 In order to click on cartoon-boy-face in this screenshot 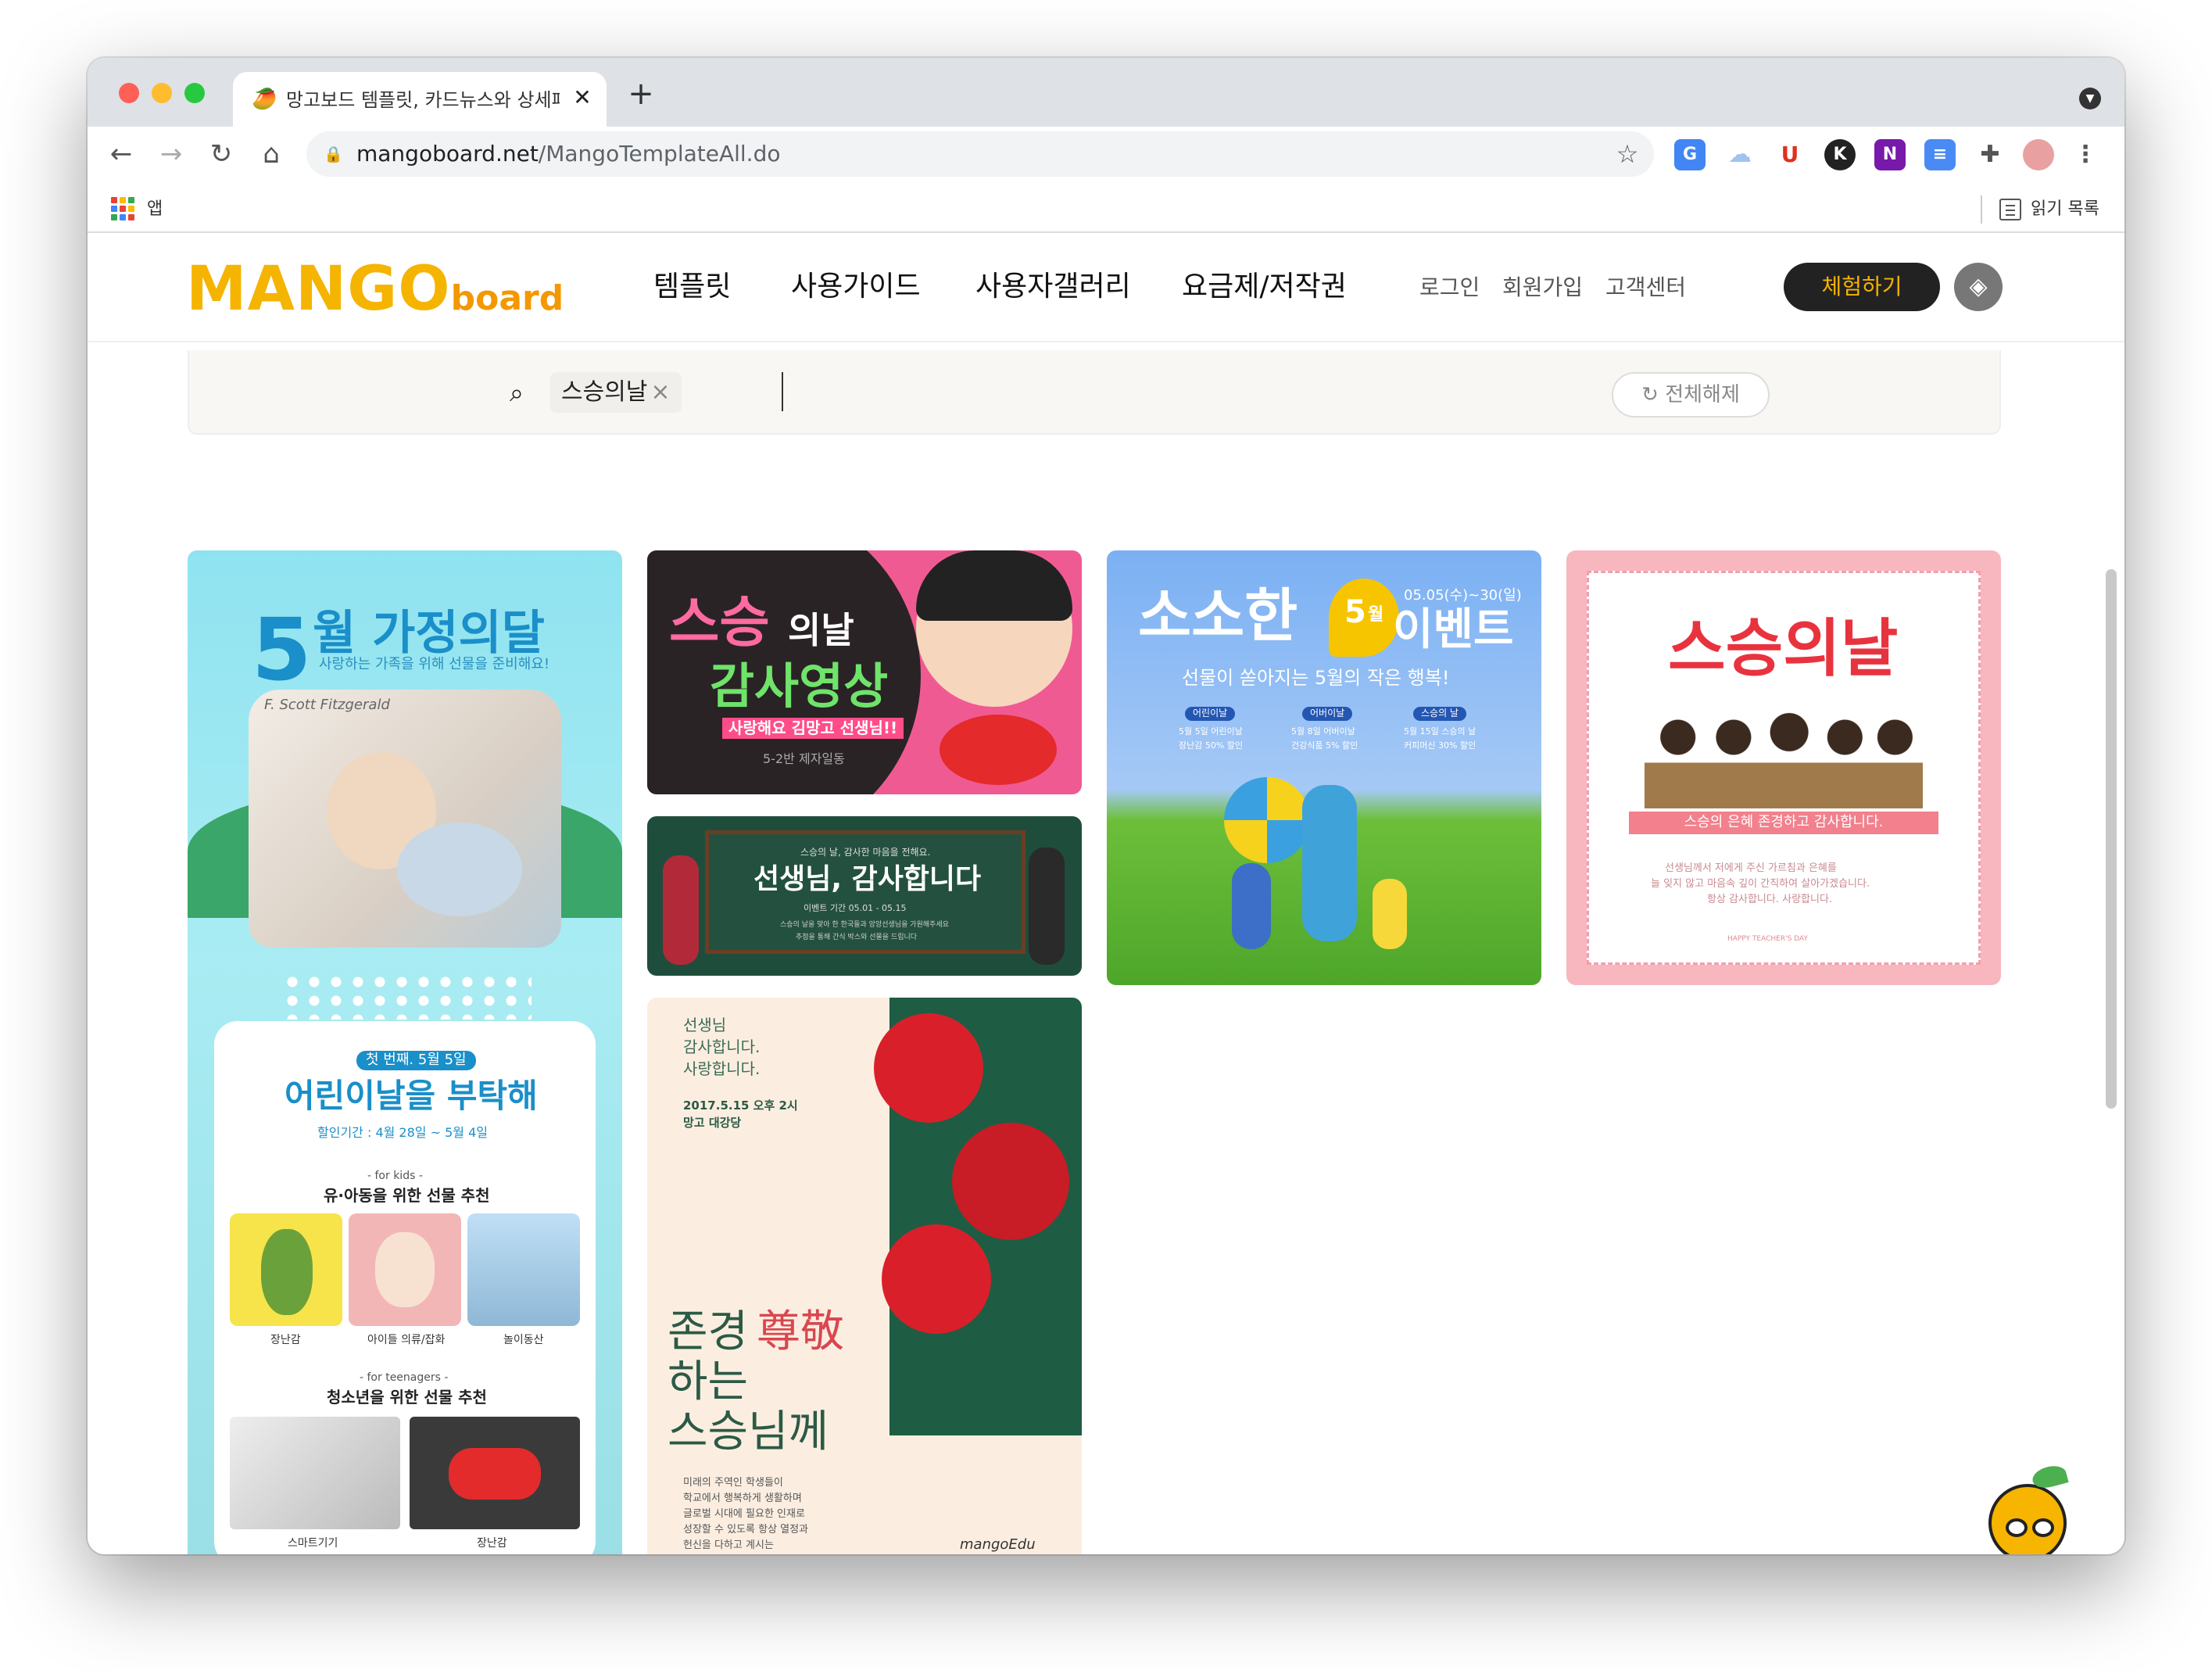, I will do `click(994, 628)`.